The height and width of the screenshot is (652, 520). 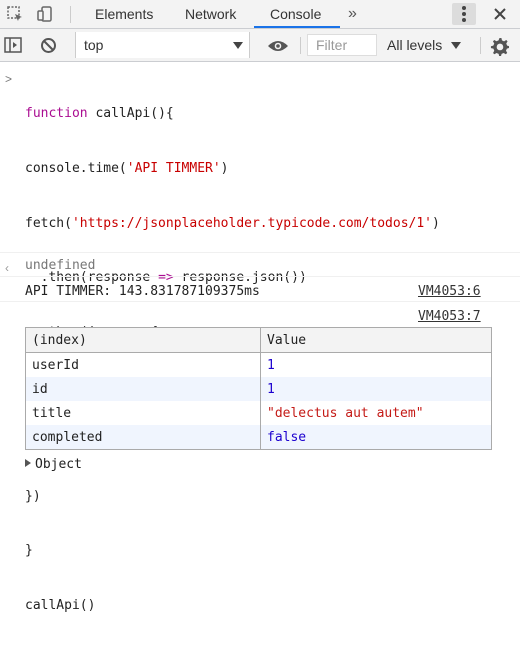 I want to click on source-link: VM4053:7, so click(x=449, y=316).